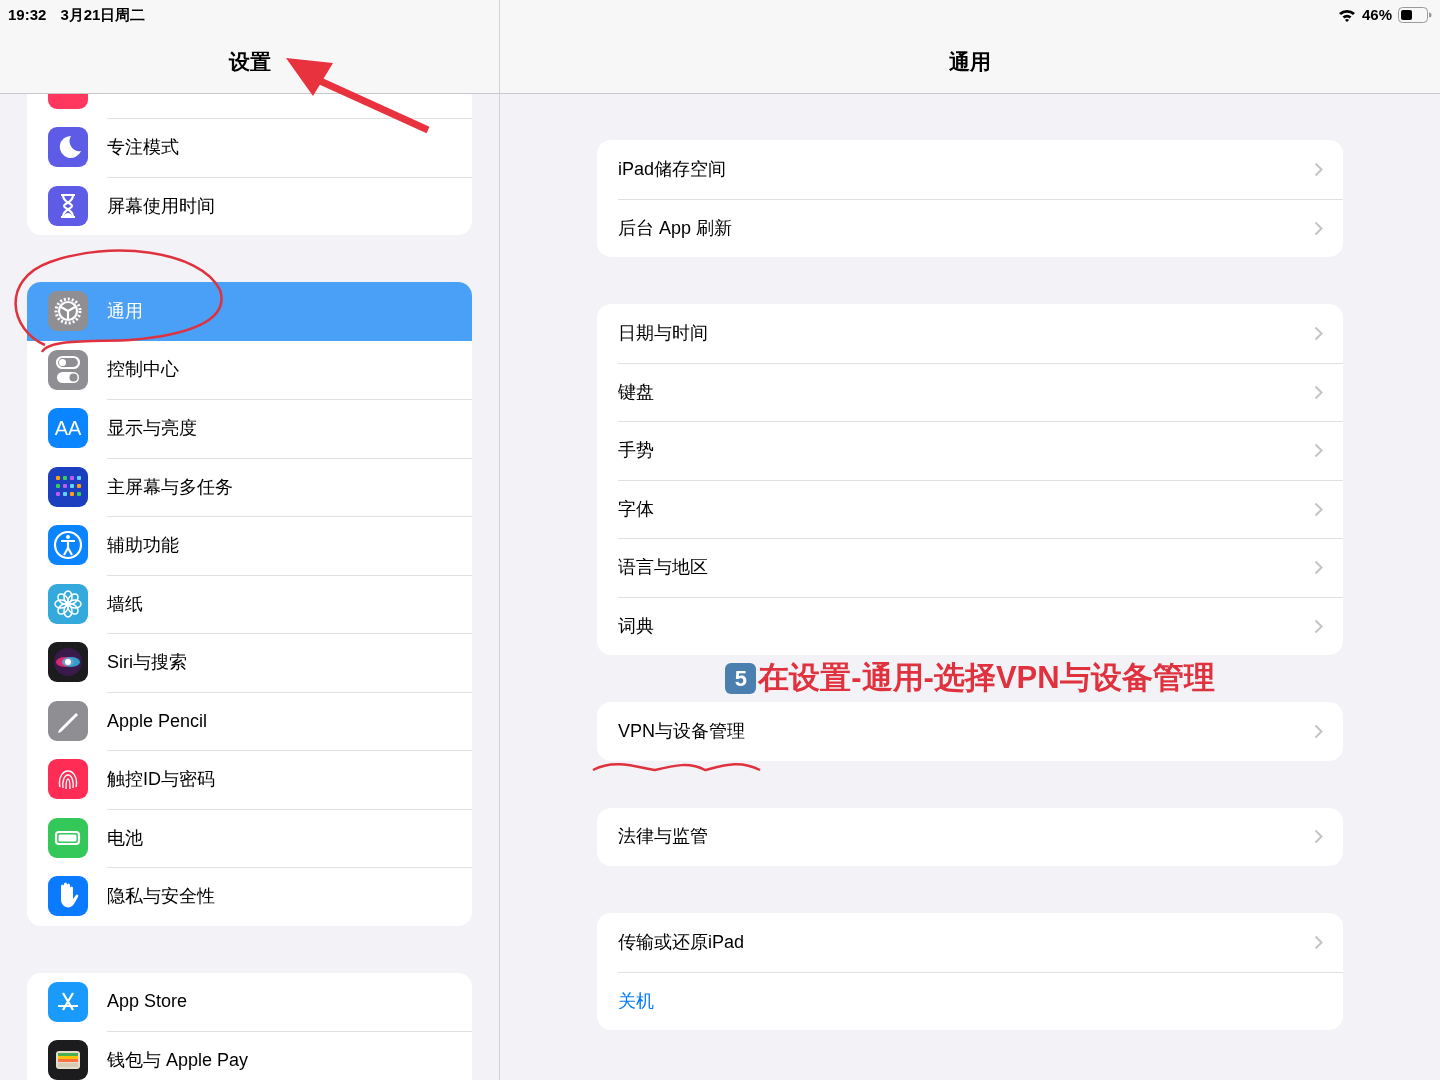 The height and width of the screenshot is (1080, 1440). Describe the element at coordinates (986, 678) in the screenshot. I see `annotation-caption: 在设置-通用-选择VPN与设备管理` at that location.